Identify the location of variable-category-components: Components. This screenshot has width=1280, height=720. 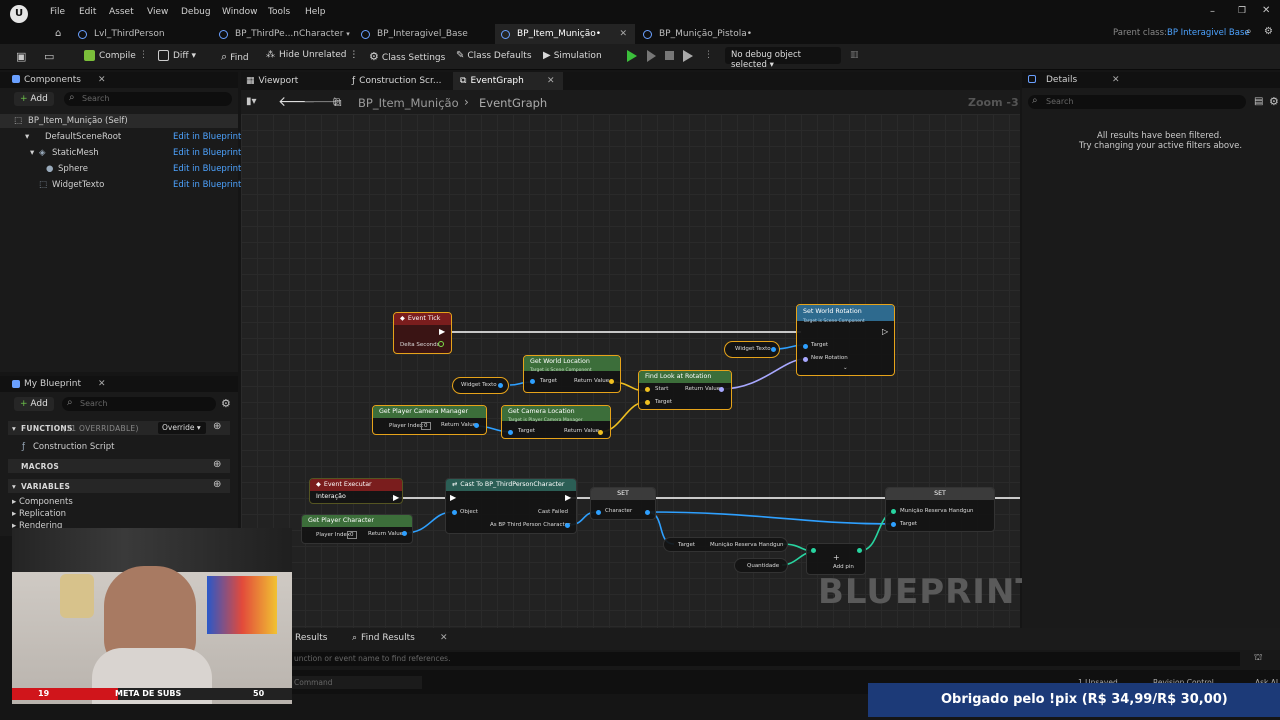
(46, 502).